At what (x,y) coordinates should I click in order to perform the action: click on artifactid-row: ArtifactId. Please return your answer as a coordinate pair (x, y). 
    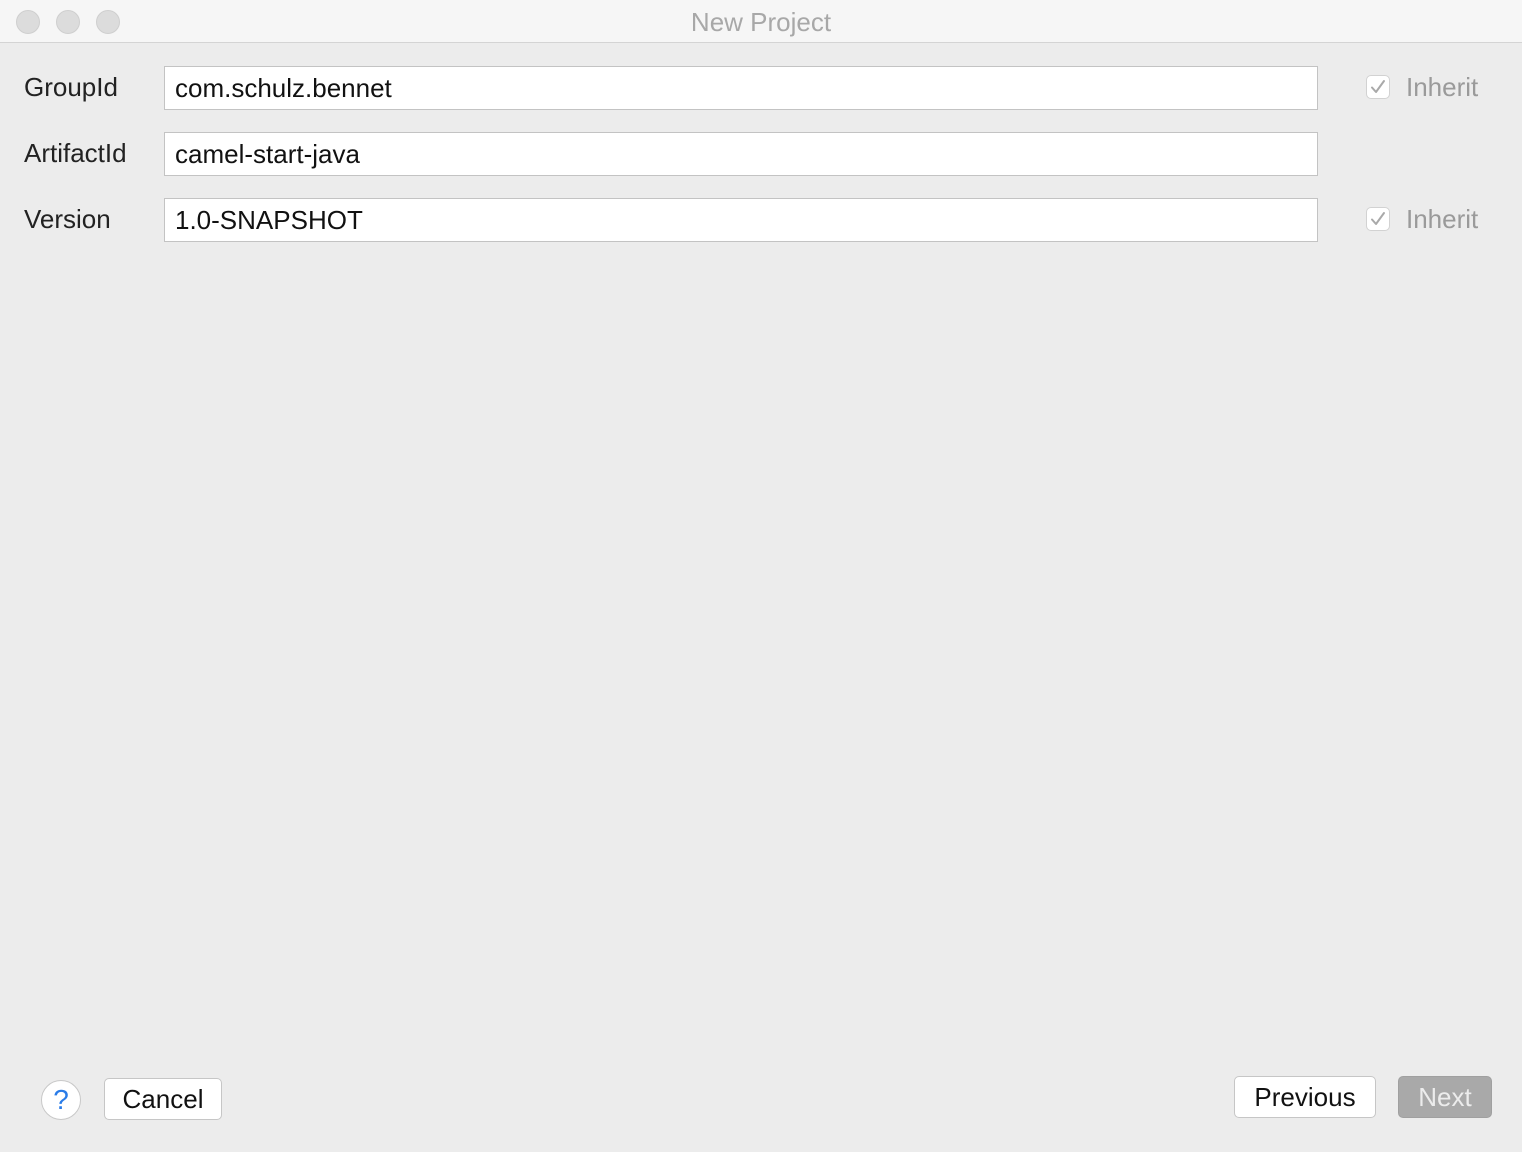
    Looking at the image, I should click on (761, 154).